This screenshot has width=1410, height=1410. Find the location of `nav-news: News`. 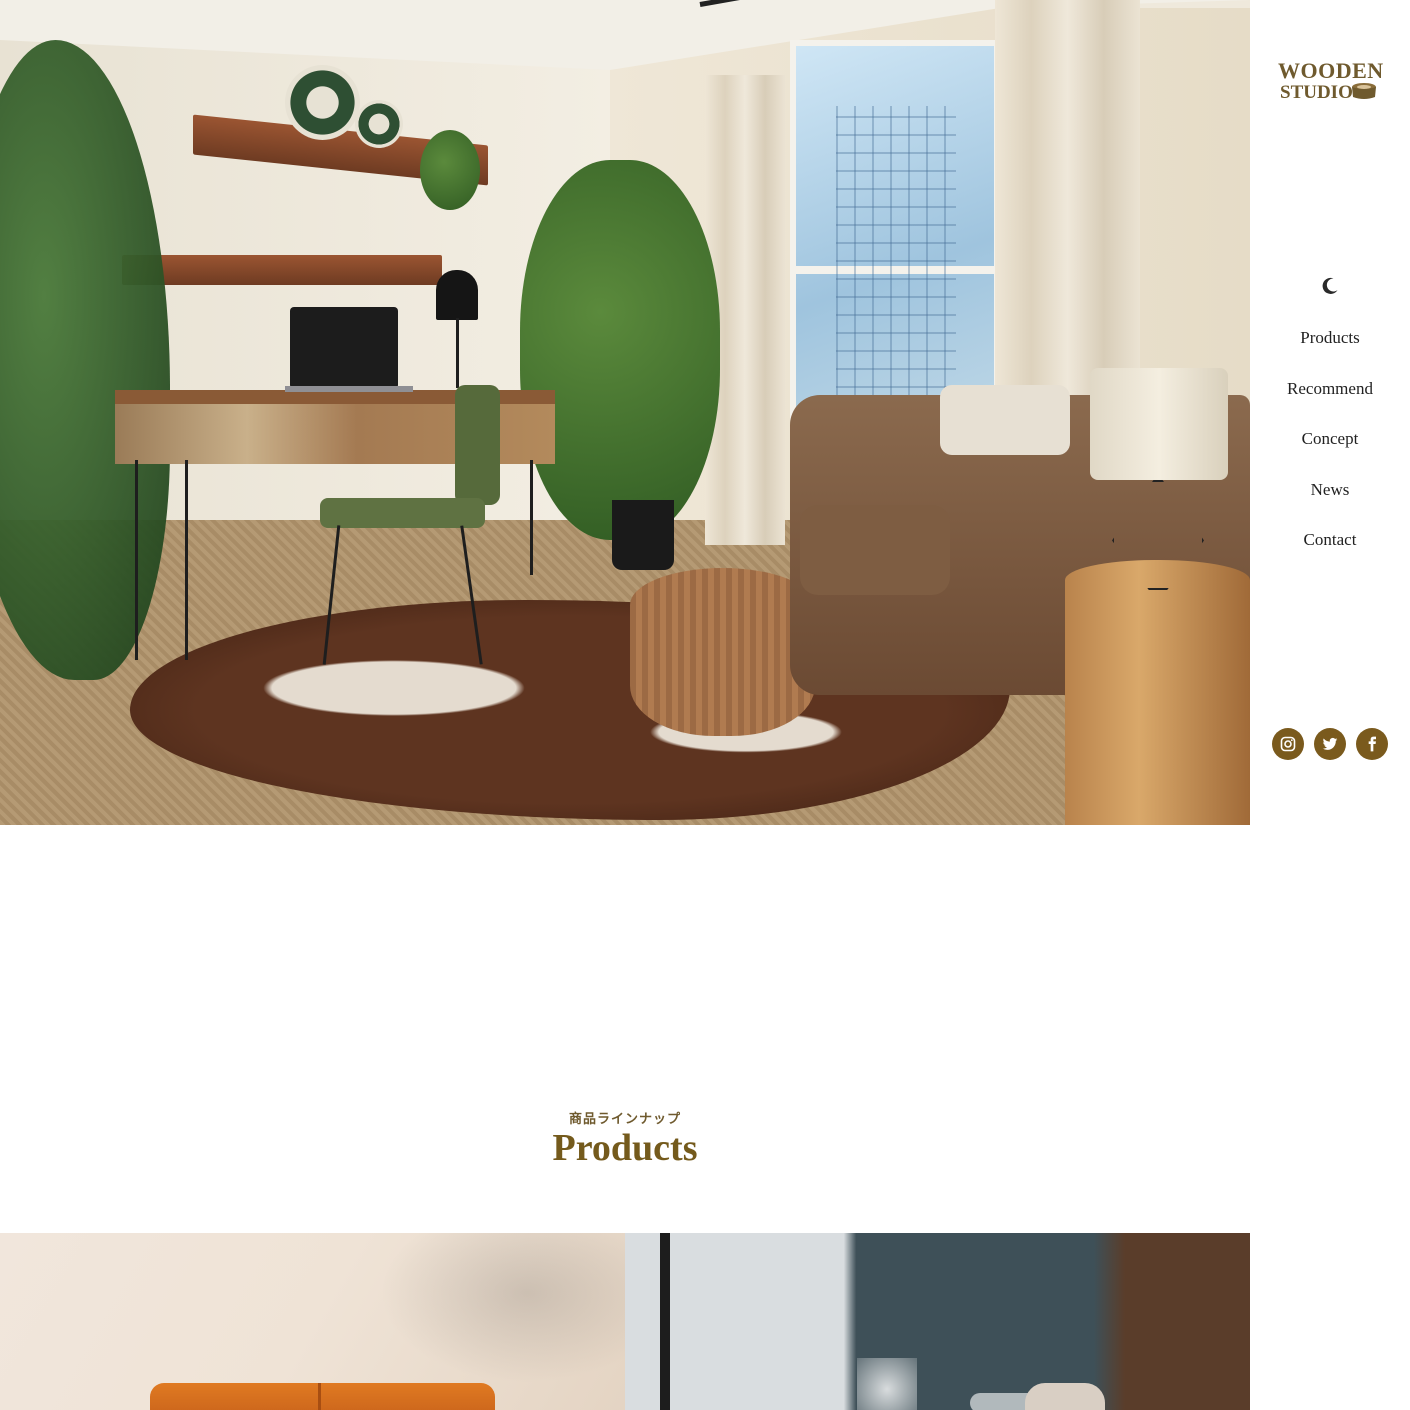

nav-news: News is located at coordinates (1330, 502).